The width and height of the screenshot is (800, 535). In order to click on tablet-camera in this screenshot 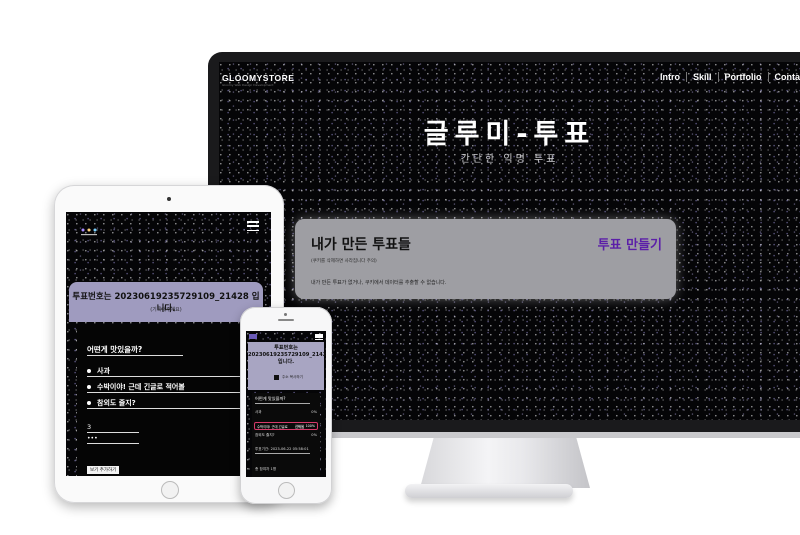, I will do `click(169, 199)`.